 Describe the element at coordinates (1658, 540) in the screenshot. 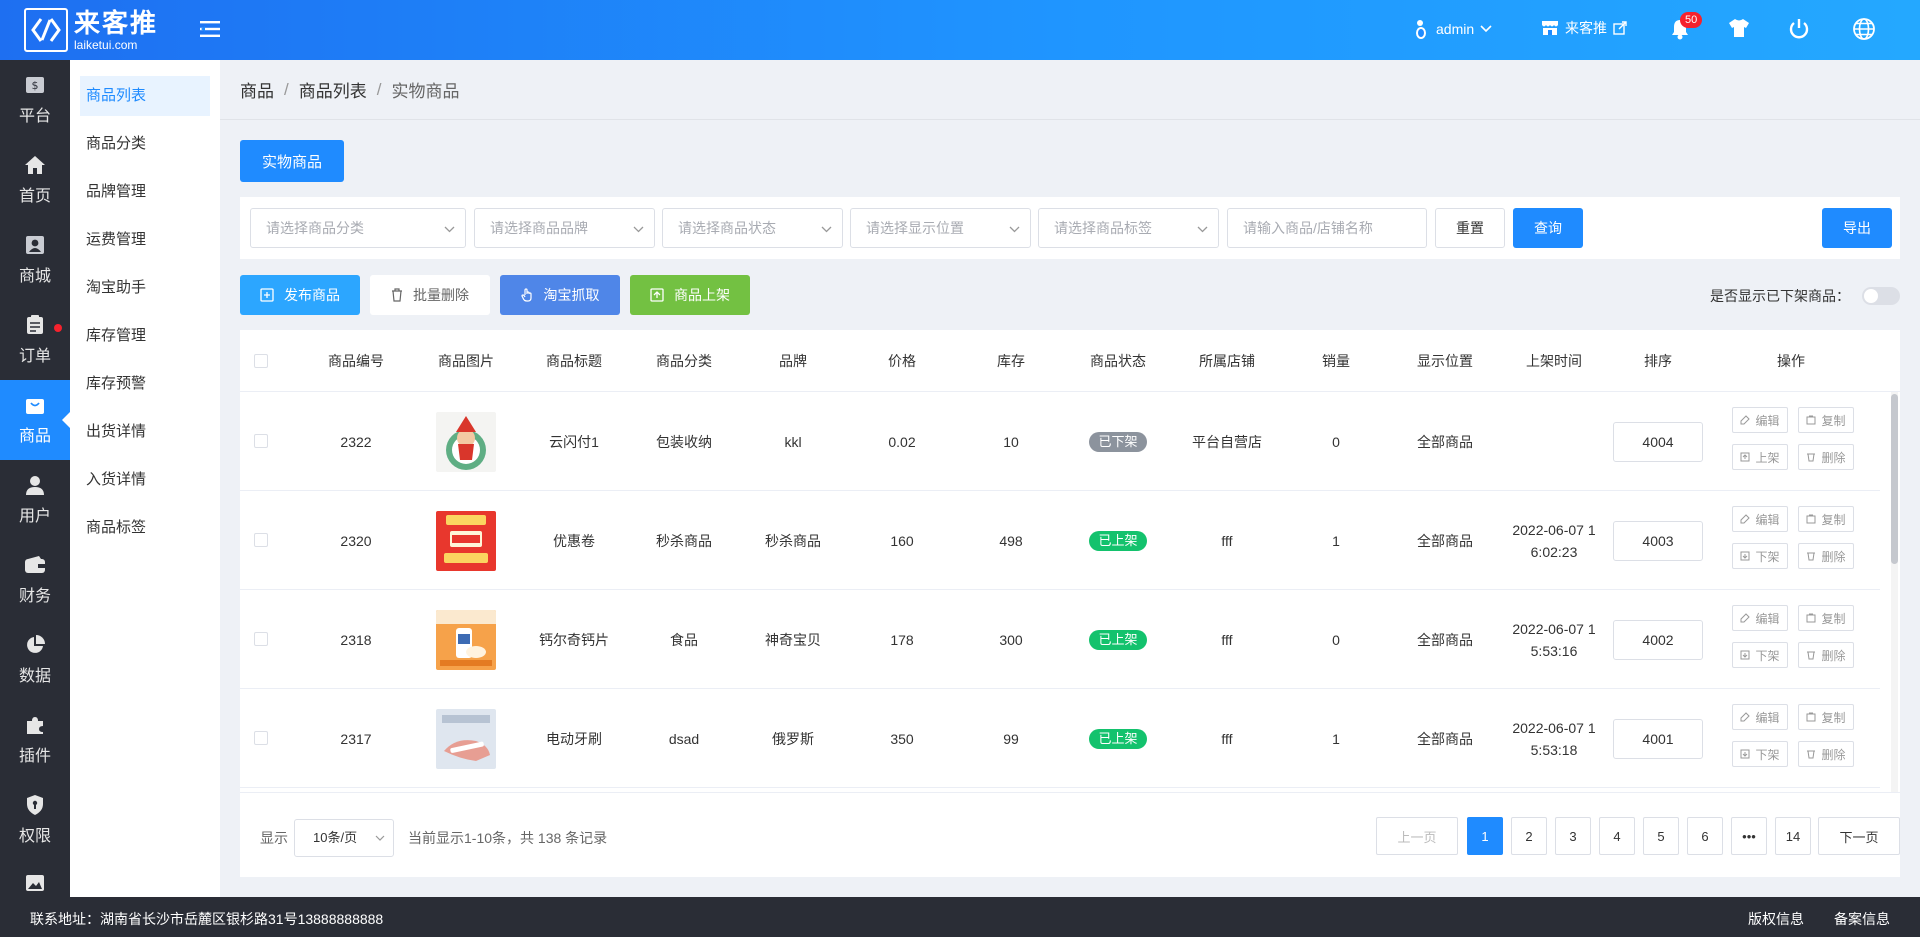

I see `sort-input: 4003` at that location.